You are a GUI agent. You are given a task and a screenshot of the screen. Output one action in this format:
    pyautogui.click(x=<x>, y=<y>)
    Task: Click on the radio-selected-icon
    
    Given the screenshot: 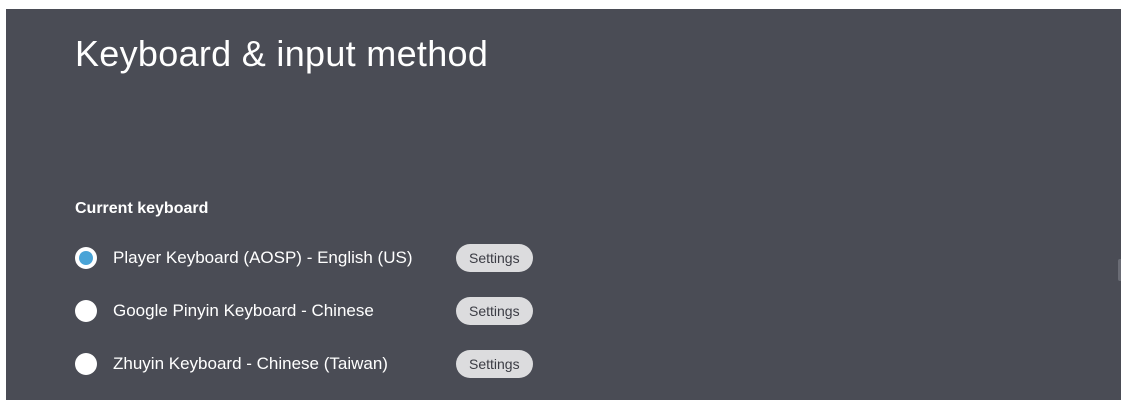 What is the action you would take?
    pyautogui.click(x=86, y=257)
    